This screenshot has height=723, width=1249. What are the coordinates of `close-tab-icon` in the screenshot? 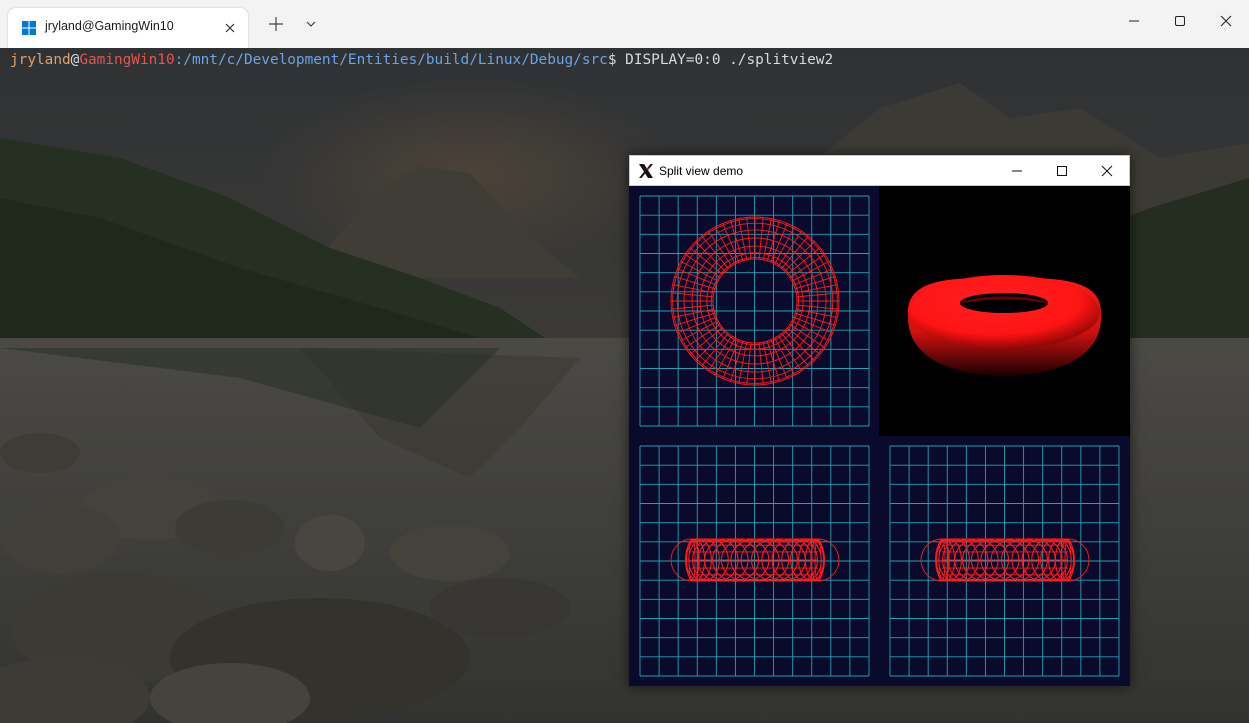 It's located at (230, 28).